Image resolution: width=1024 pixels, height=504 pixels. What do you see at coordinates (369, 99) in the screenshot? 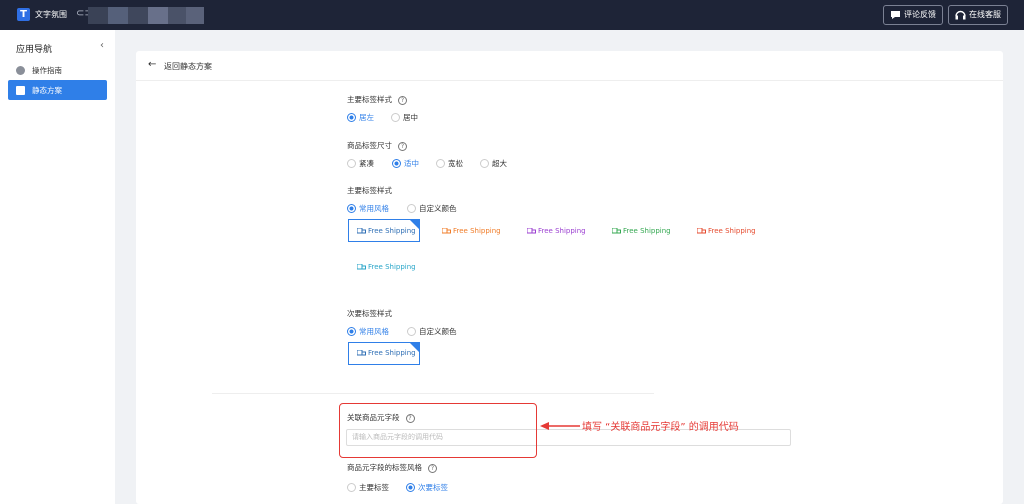
I see `field-label: 主要标签样式` at bounding box center [369, 99].